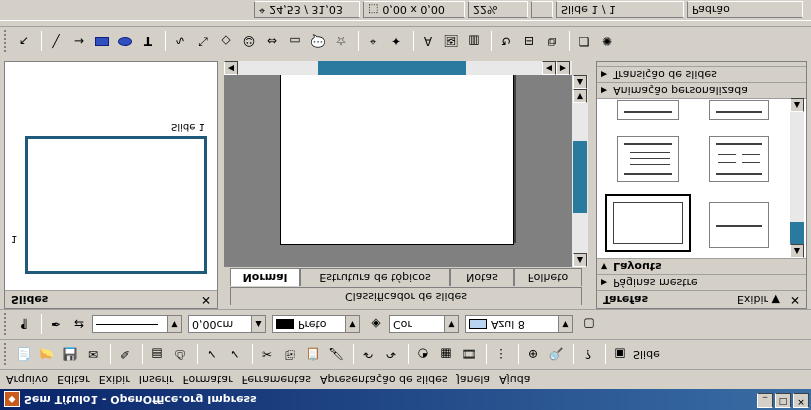 This screenshot has height=410, width=811. I want to click on print-icon: ⎙, so click(180, 355).